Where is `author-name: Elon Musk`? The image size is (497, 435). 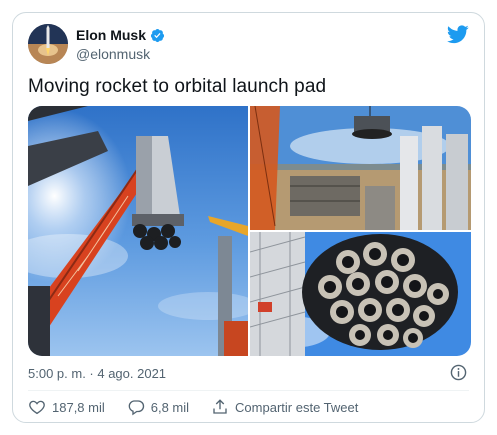
author-name: Elon Musk is located at coordinates (111, 35).